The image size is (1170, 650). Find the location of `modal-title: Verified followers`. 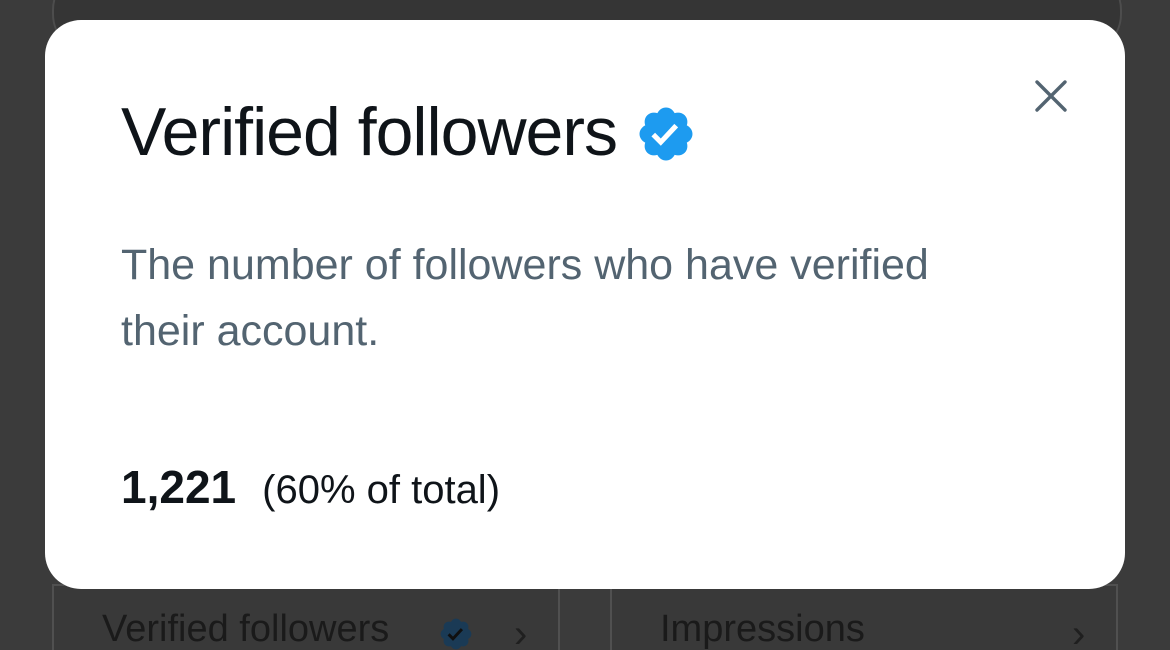

modal-title: Verified followers is located at coordinates (369, 132).